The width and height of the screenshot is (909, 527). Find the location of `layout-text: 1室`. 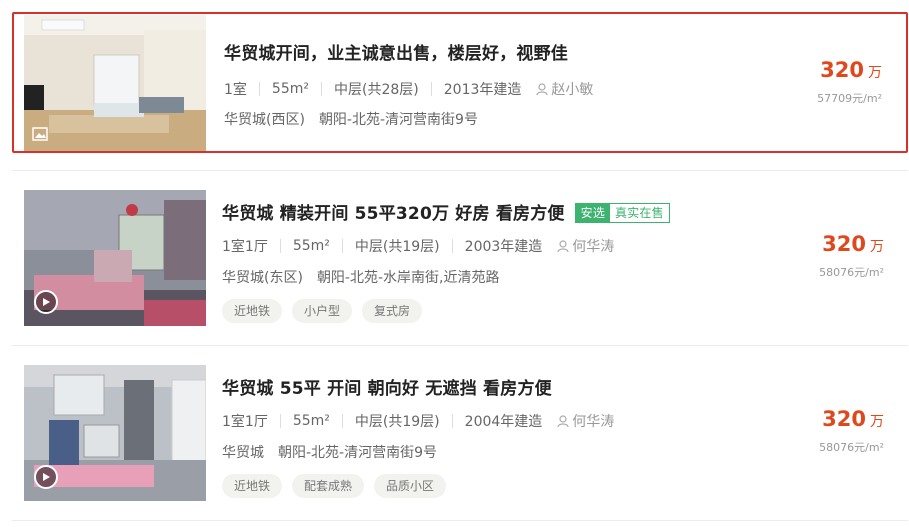

layout-text: 1室 is located at coordinates (235, 90).